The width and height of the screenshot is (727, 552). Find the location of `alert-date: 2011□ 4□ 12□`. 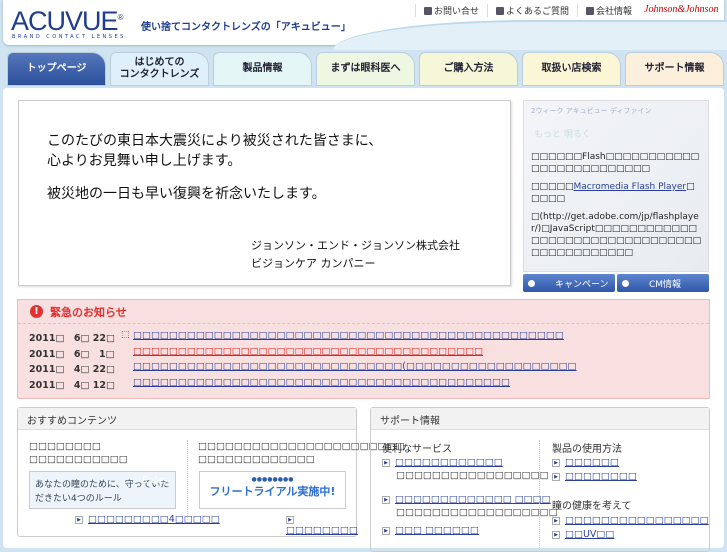

alert-date: 2011□ 4□ 12□ is located at coordinates (72, 385).